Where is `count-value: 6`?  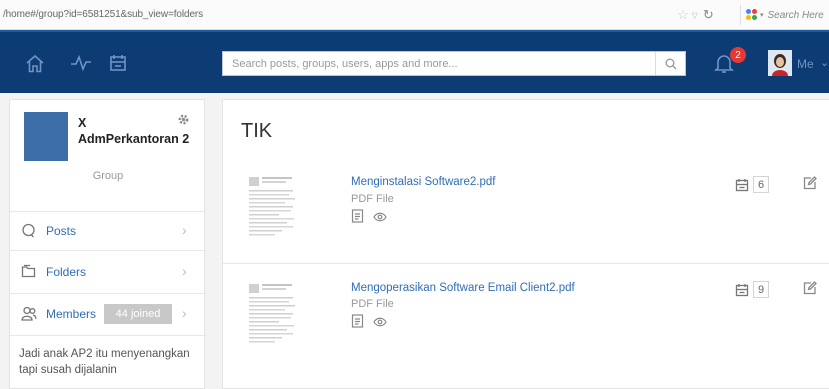
count-value: 6 is located at coordinates (761, 184).